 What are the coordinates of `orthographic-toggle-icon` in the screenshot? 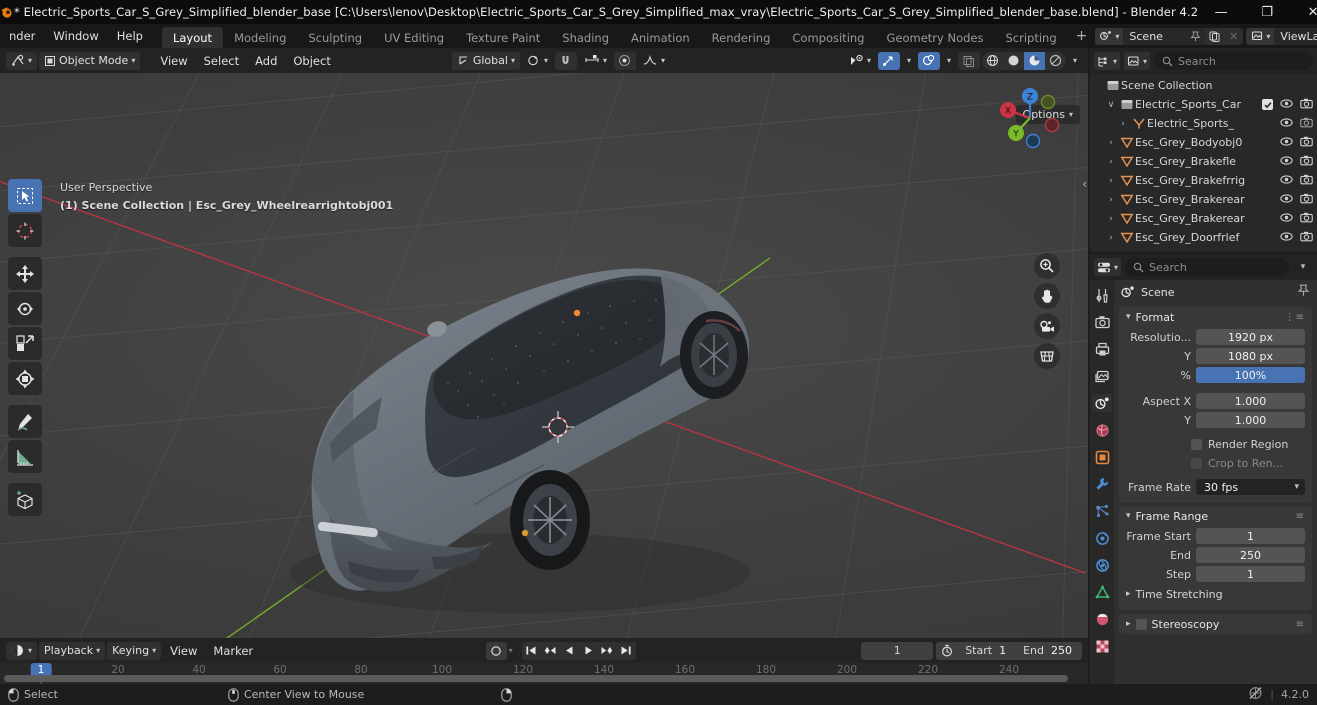 It's located at (1047, 356).